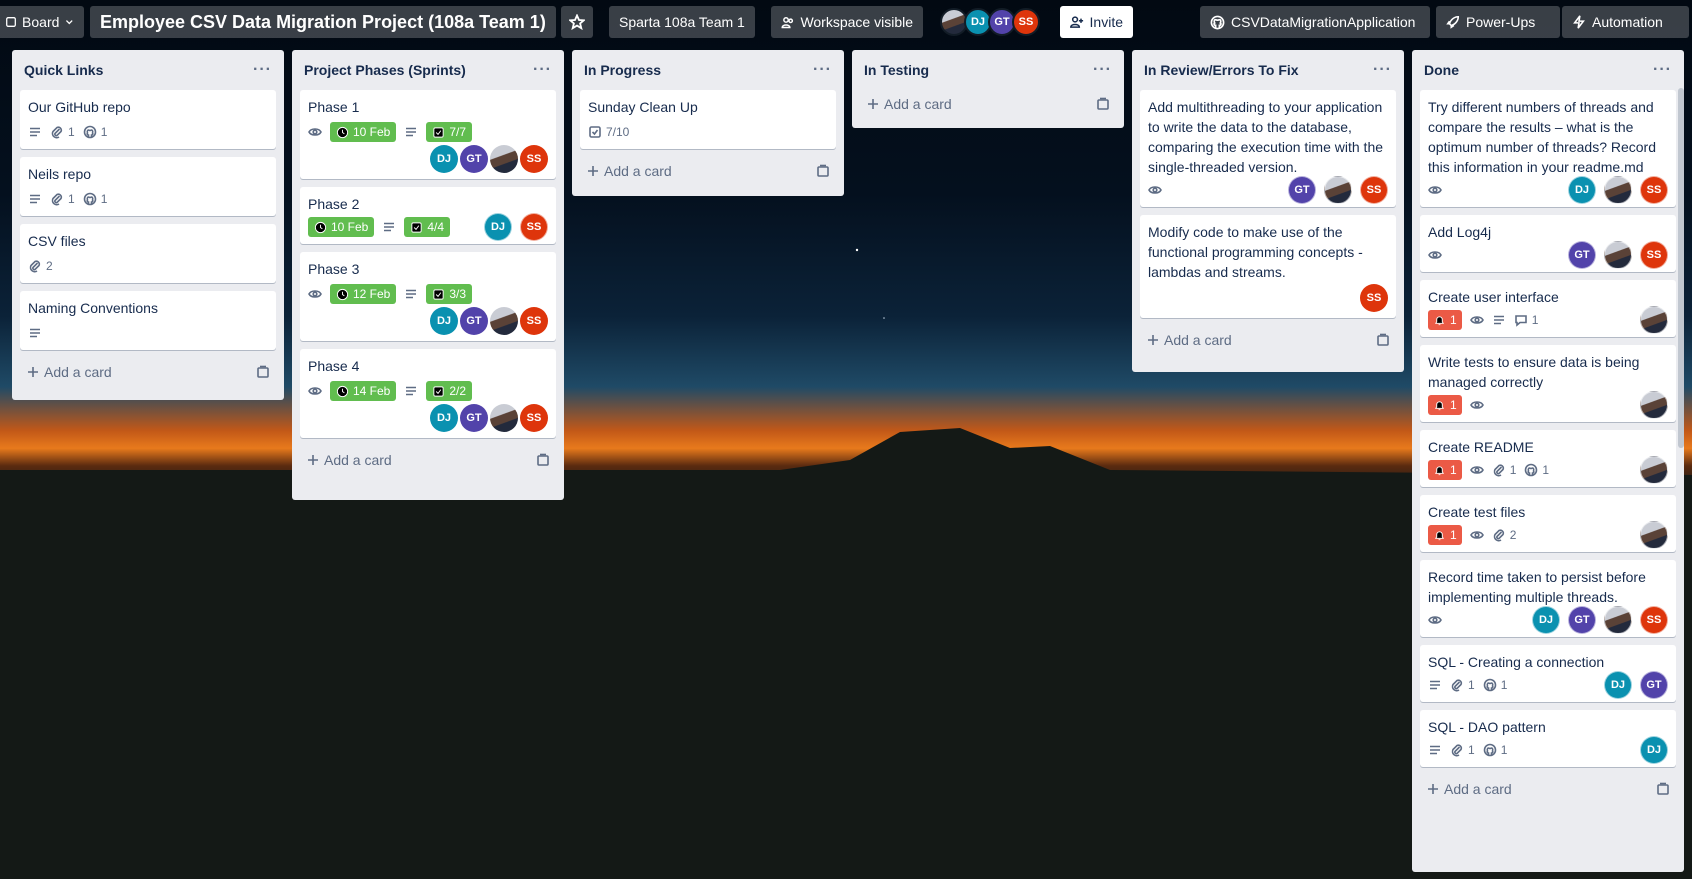  What do you see at coordinates (1315, 22) in the screenshot?
I see `github-button: CSVDataMigrationApplication` at bounding box center [1315, 22].